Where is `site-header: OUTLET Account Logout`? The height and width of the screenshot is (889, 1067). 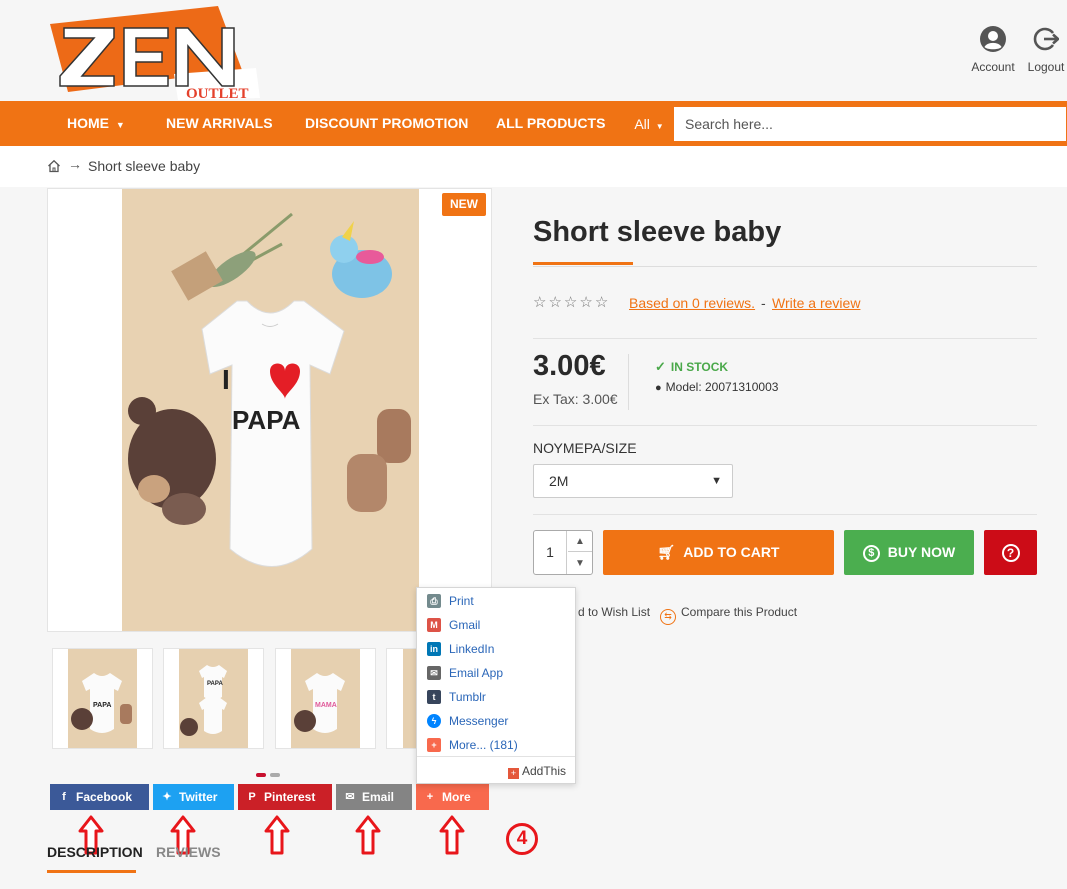 site-header: OUTLET Account Logout is located at coordinates (533, 50).